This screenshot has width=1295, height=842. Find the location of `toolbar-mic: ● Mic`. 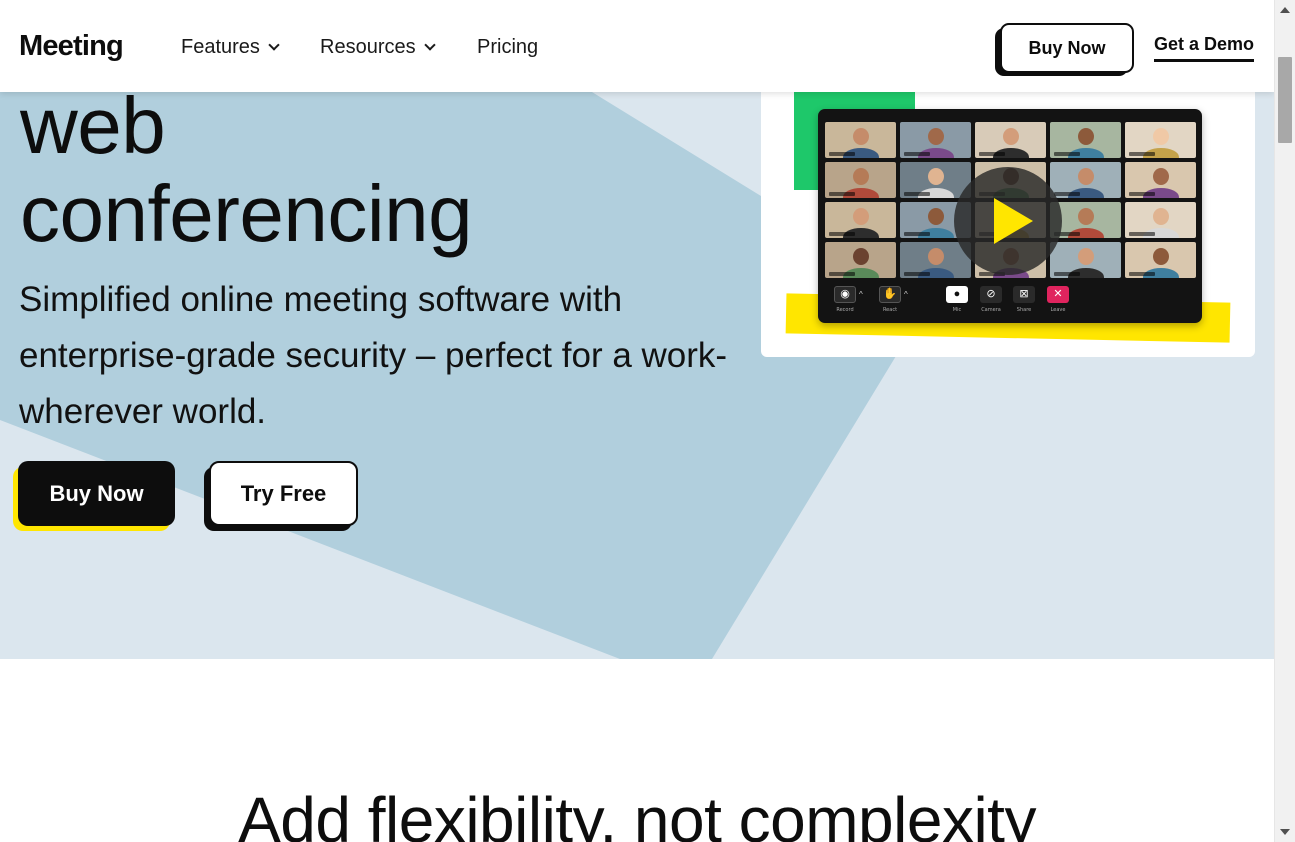

toolbar-mic: ● Mic is located at coordinates (957, 299).